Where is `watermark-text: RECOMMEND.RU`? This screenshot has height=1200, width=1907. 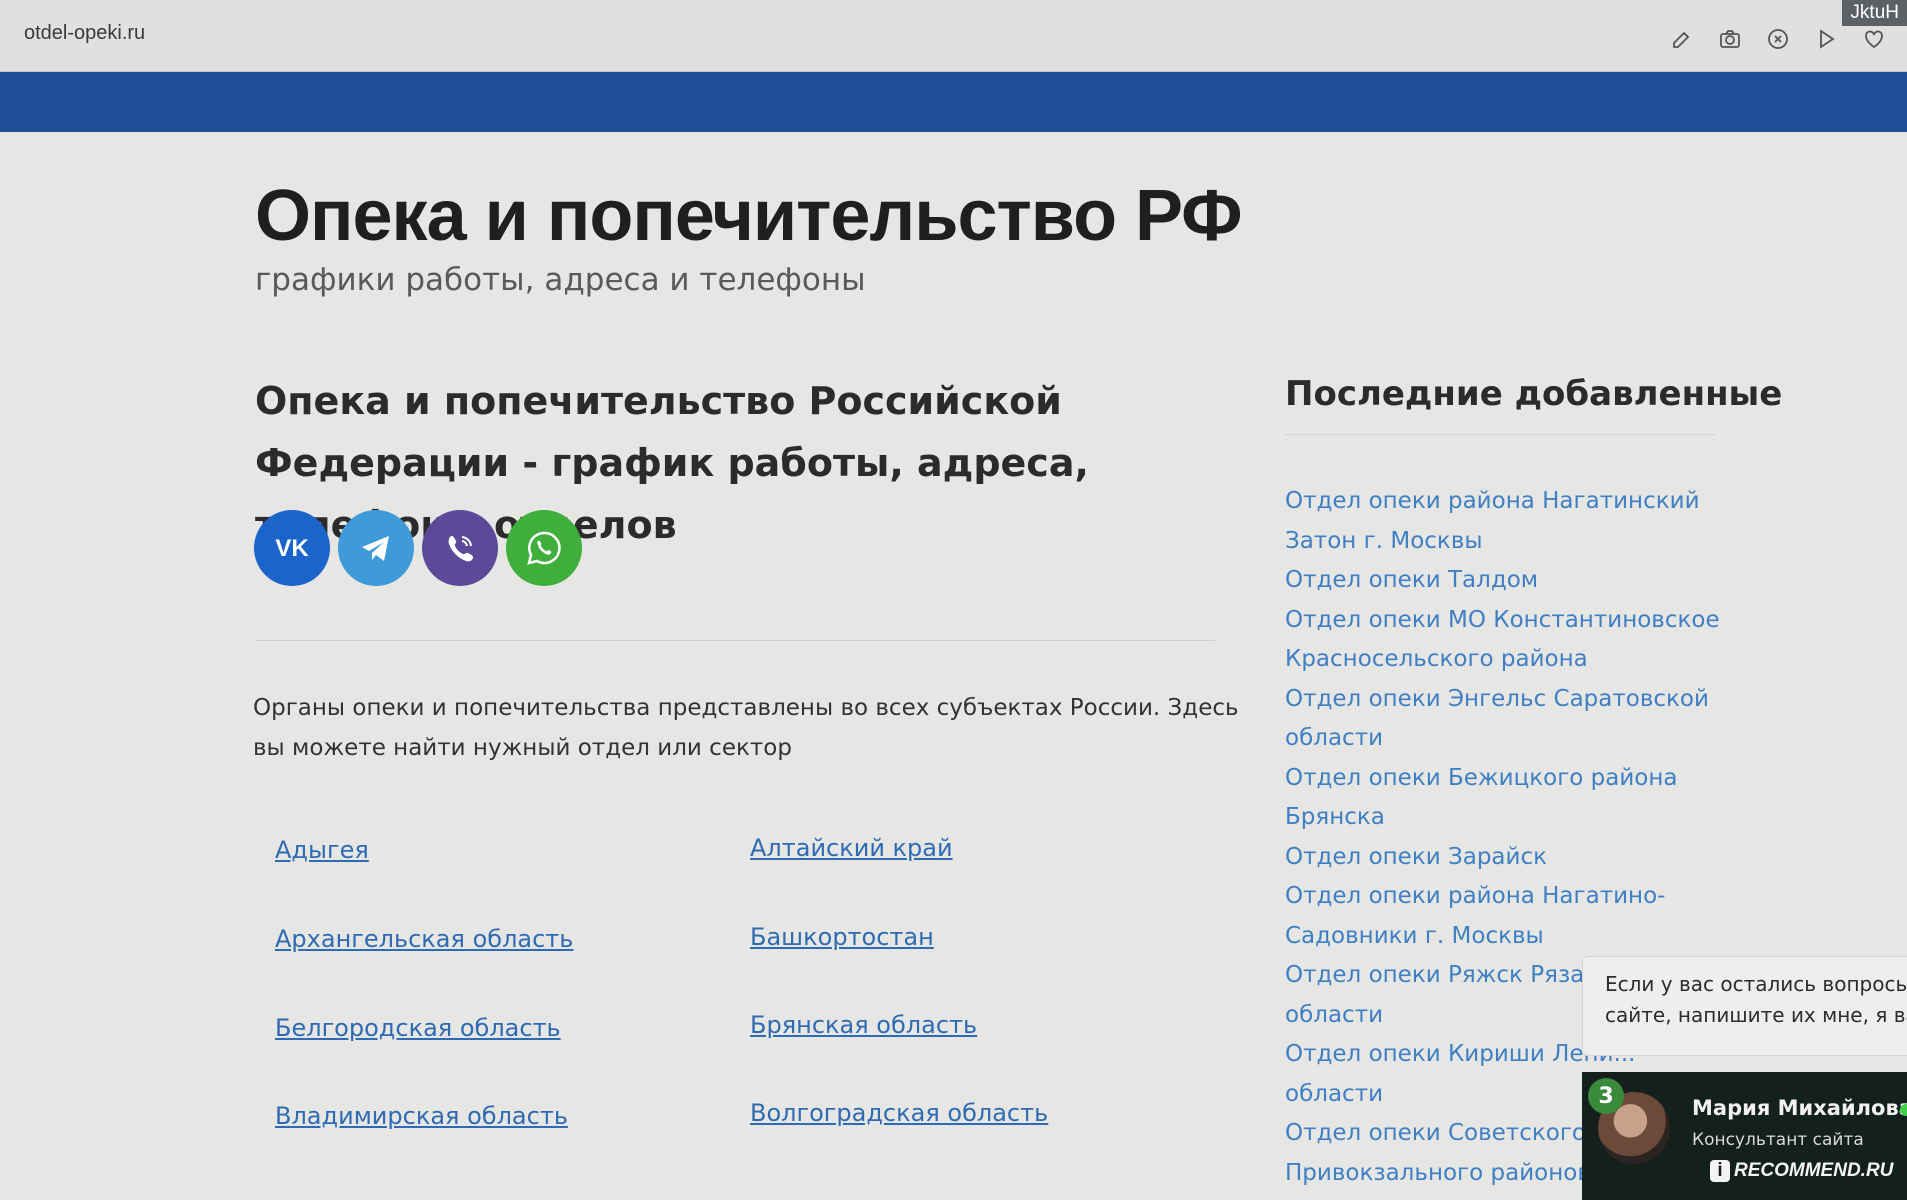 watermark-text: RECOMMEND.RU is located at coordinates (1814, 1170).